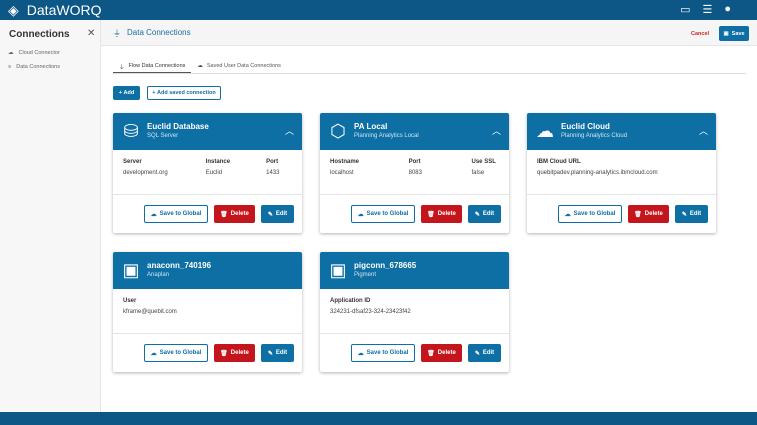  What do you see at coordinates (370, 312) in the screenshot?
I see `field-value: 324231-dfsaf23-324-23423f42` at bounding box center [370, 312].